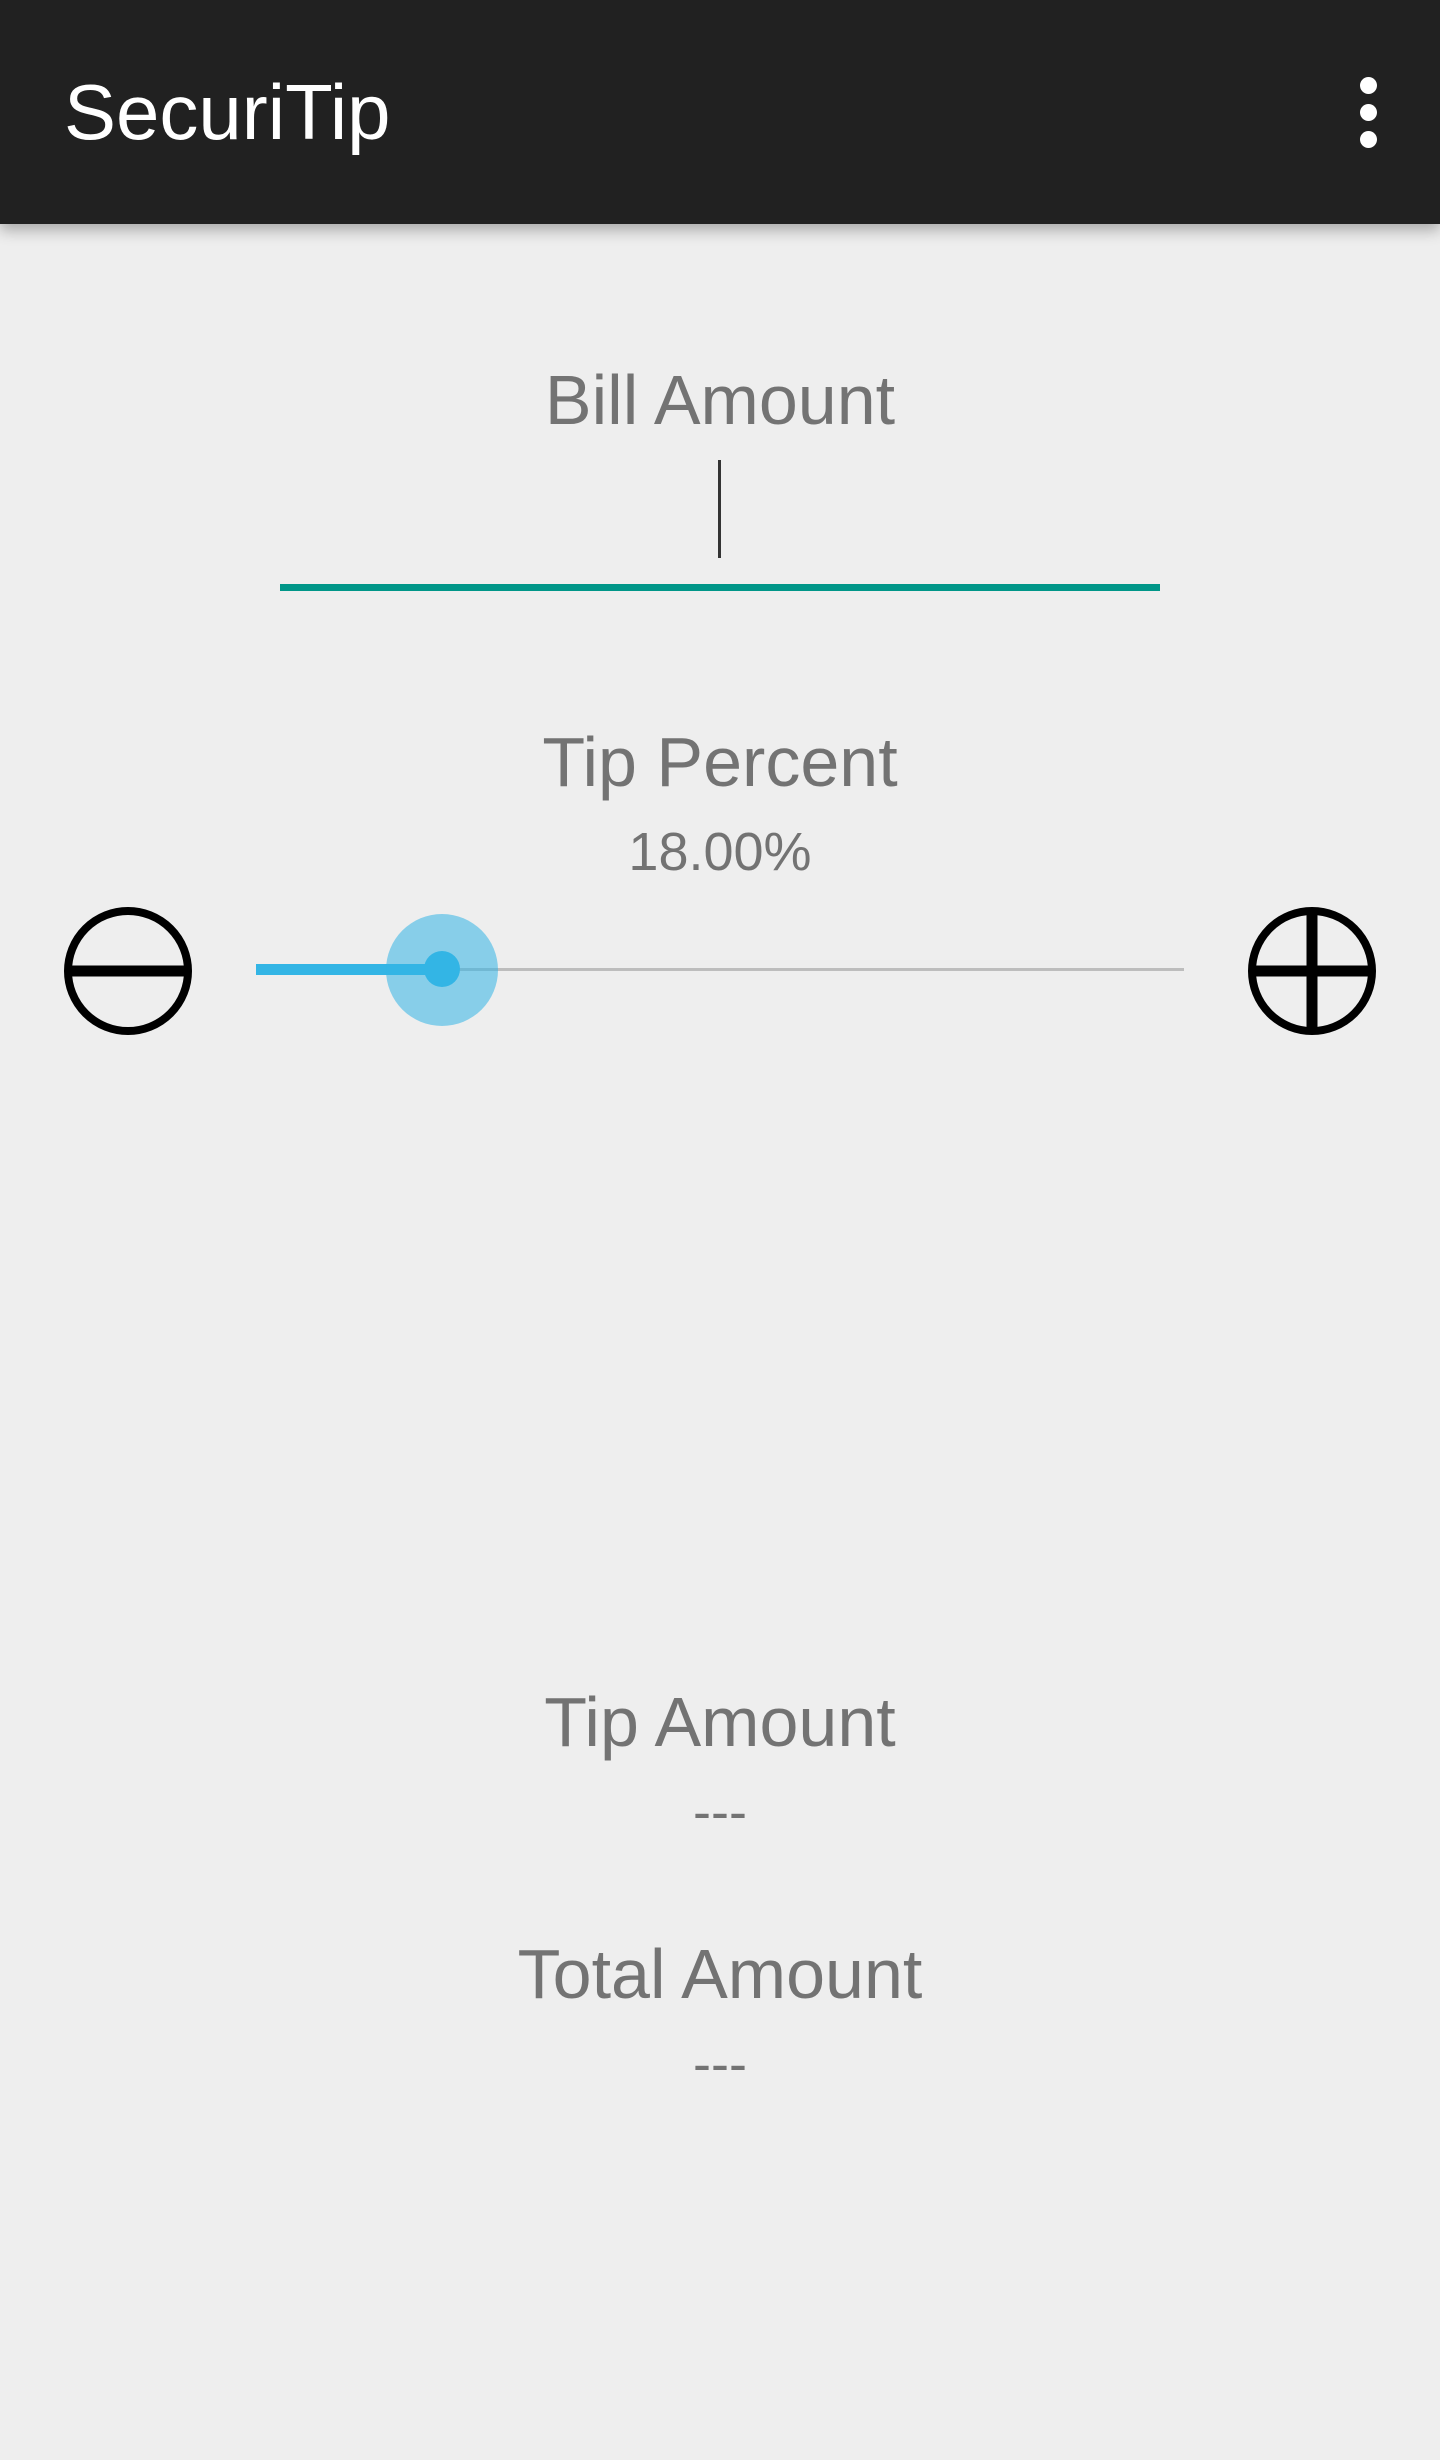 The image size is (1440, 2460). What do you see at coordinates (227, 112) in the screenshot?
I see `app-title: SecuriTip` at bounding box center [227, 112].